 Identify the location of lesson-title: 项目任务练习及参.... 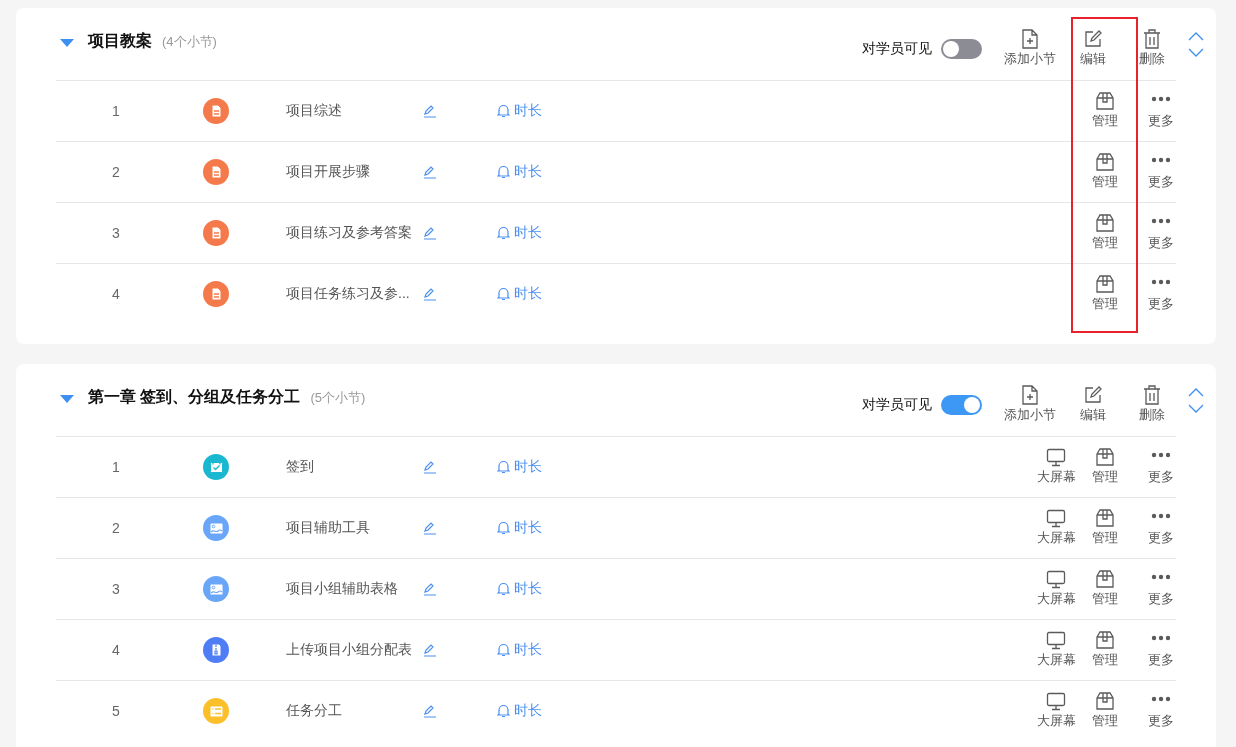
(354, 294).